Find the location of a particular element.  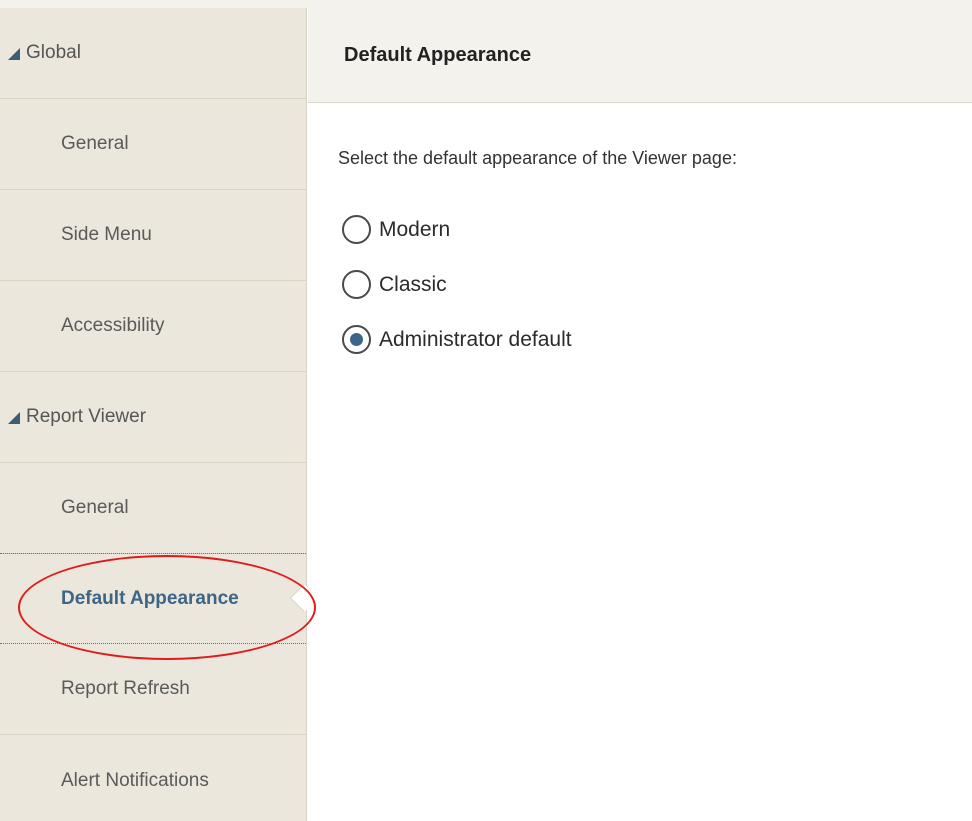

radio-option-modern: Modern is located at coordinates (396, 229).